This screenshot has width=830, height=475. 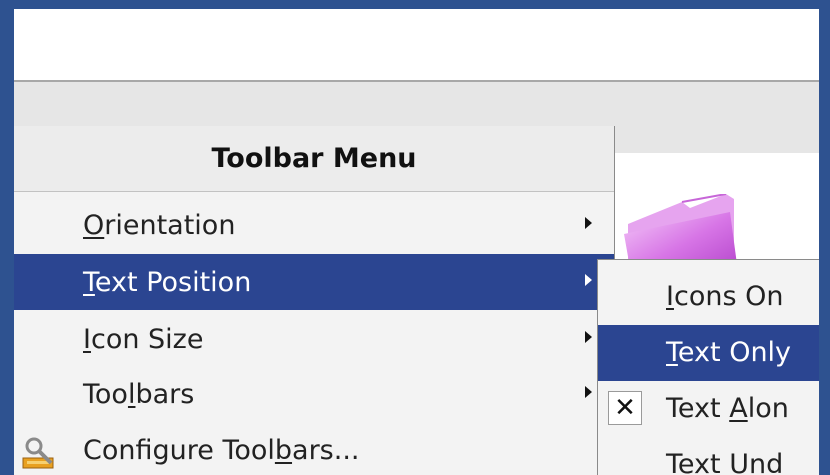 What do you see at coordinates (167, 282) in the screenshot?
I see `menu-item-label: Text Position` at bounding box center [167, 282].